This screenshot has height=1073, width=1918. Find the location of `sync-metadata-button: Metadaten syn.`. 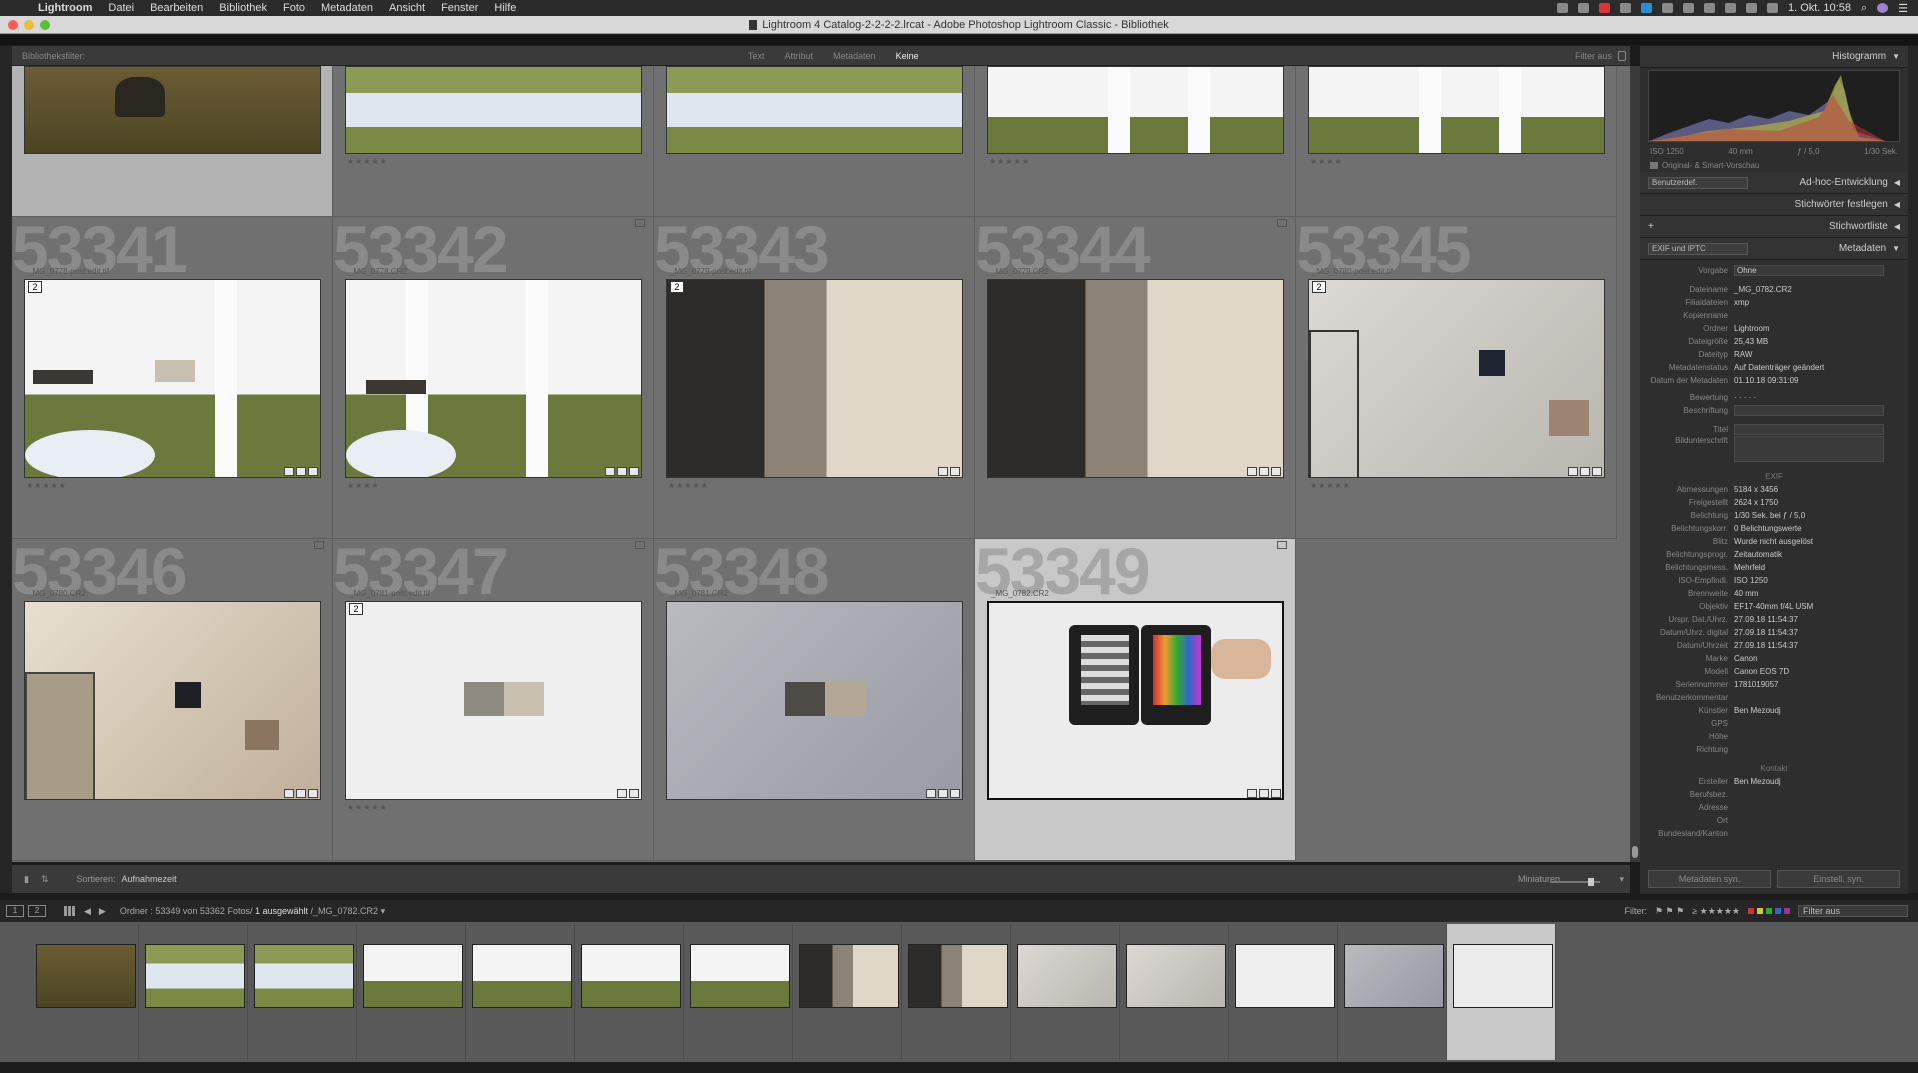

sync-metadata-button: Metadaten syn. is located at coordinates (1709, 879).